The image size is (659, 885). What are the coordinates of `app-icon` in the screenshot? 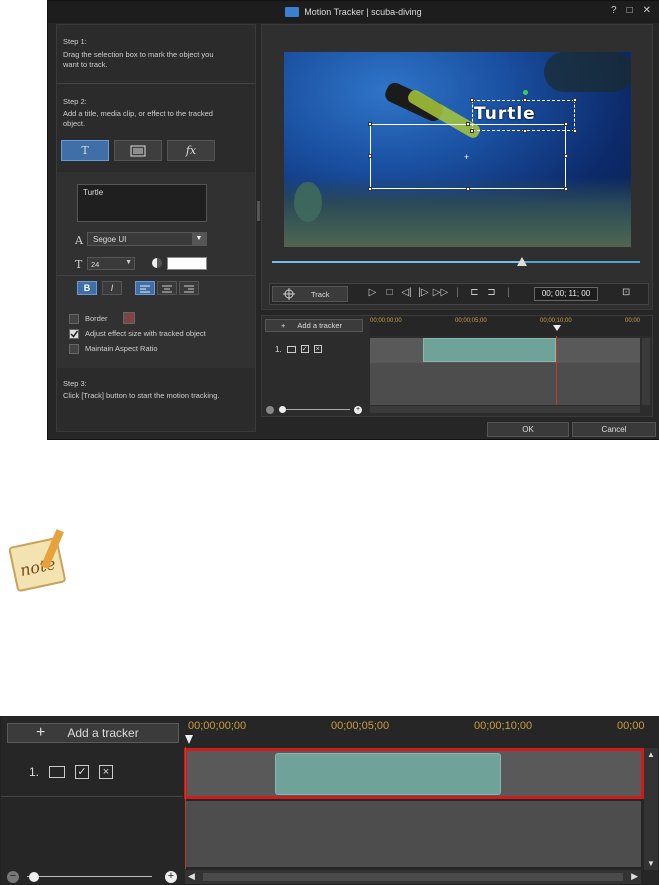 It's located at (292, 12).